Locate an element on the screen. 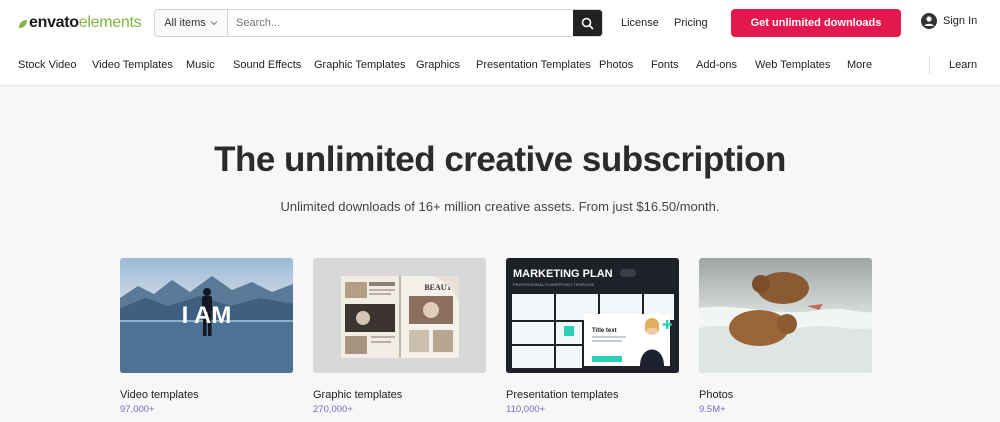 The height and width of the screenshot is (422, 1000). graphic-templates-thumbnail: BEAUTY is located at coordinates (399, 315).